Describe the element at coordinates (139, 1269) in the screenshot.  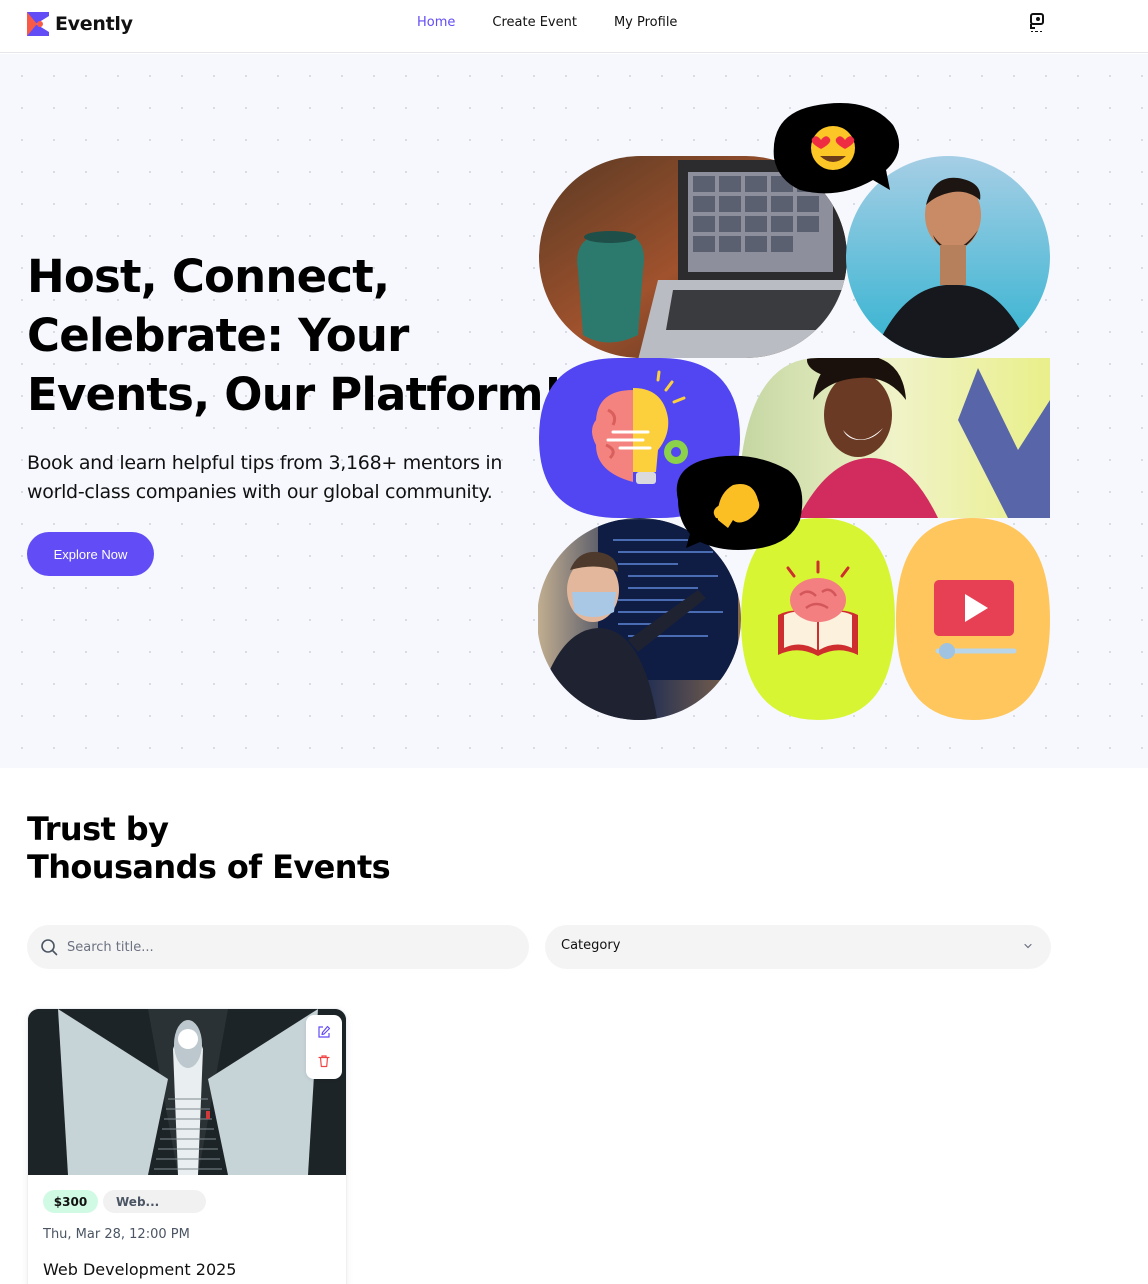
I see `event-title: Web Development 2025` at that location.